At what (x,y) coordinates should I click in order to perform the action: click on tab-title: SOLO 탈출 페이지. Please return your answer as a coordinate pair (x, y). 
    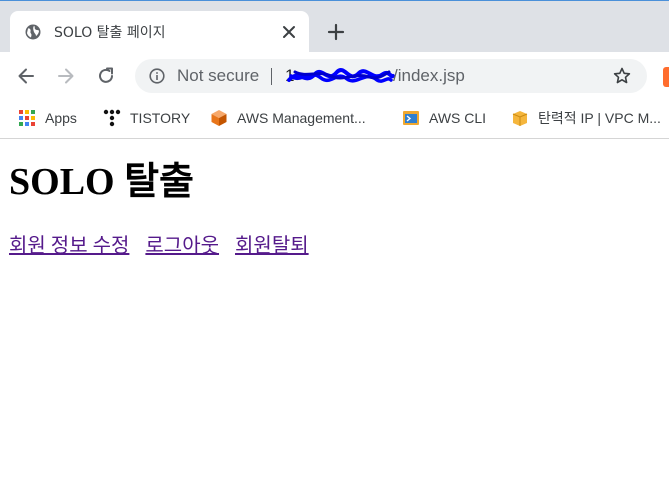
    Looking at the image, I should click on (110, 33).